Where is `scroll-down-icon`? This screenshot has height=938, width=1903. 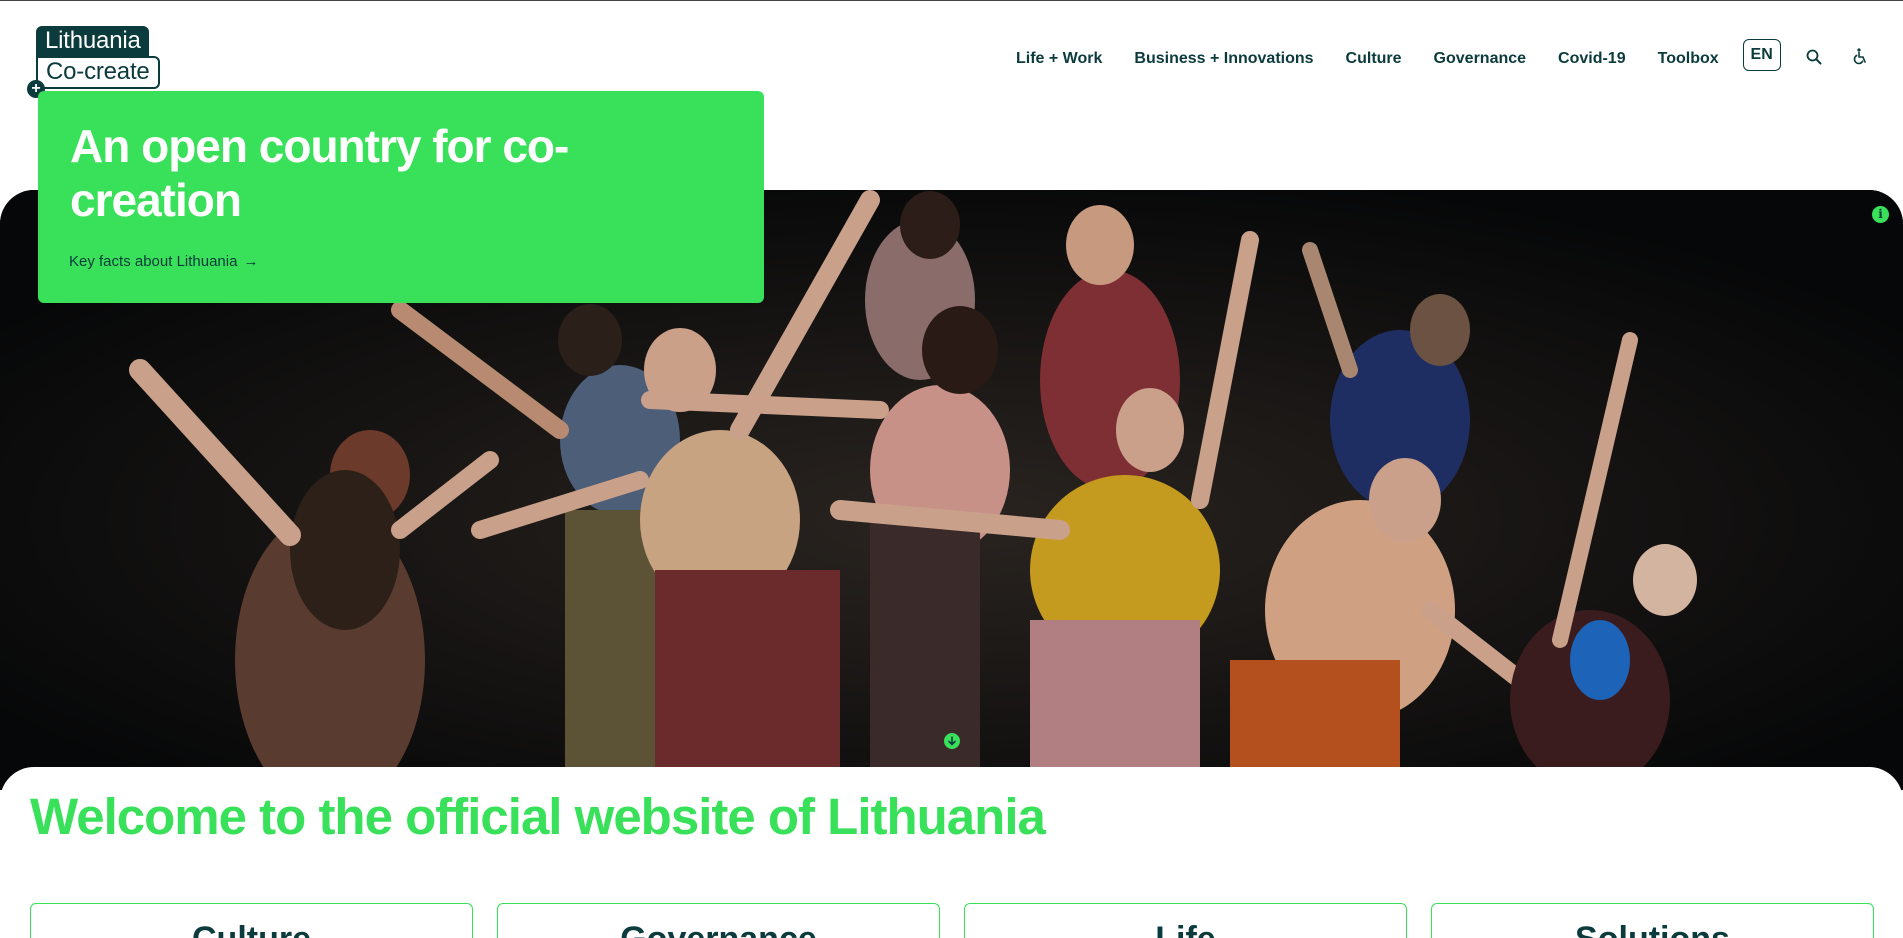 scroll-down-icon is located at coordinates (952, 741).